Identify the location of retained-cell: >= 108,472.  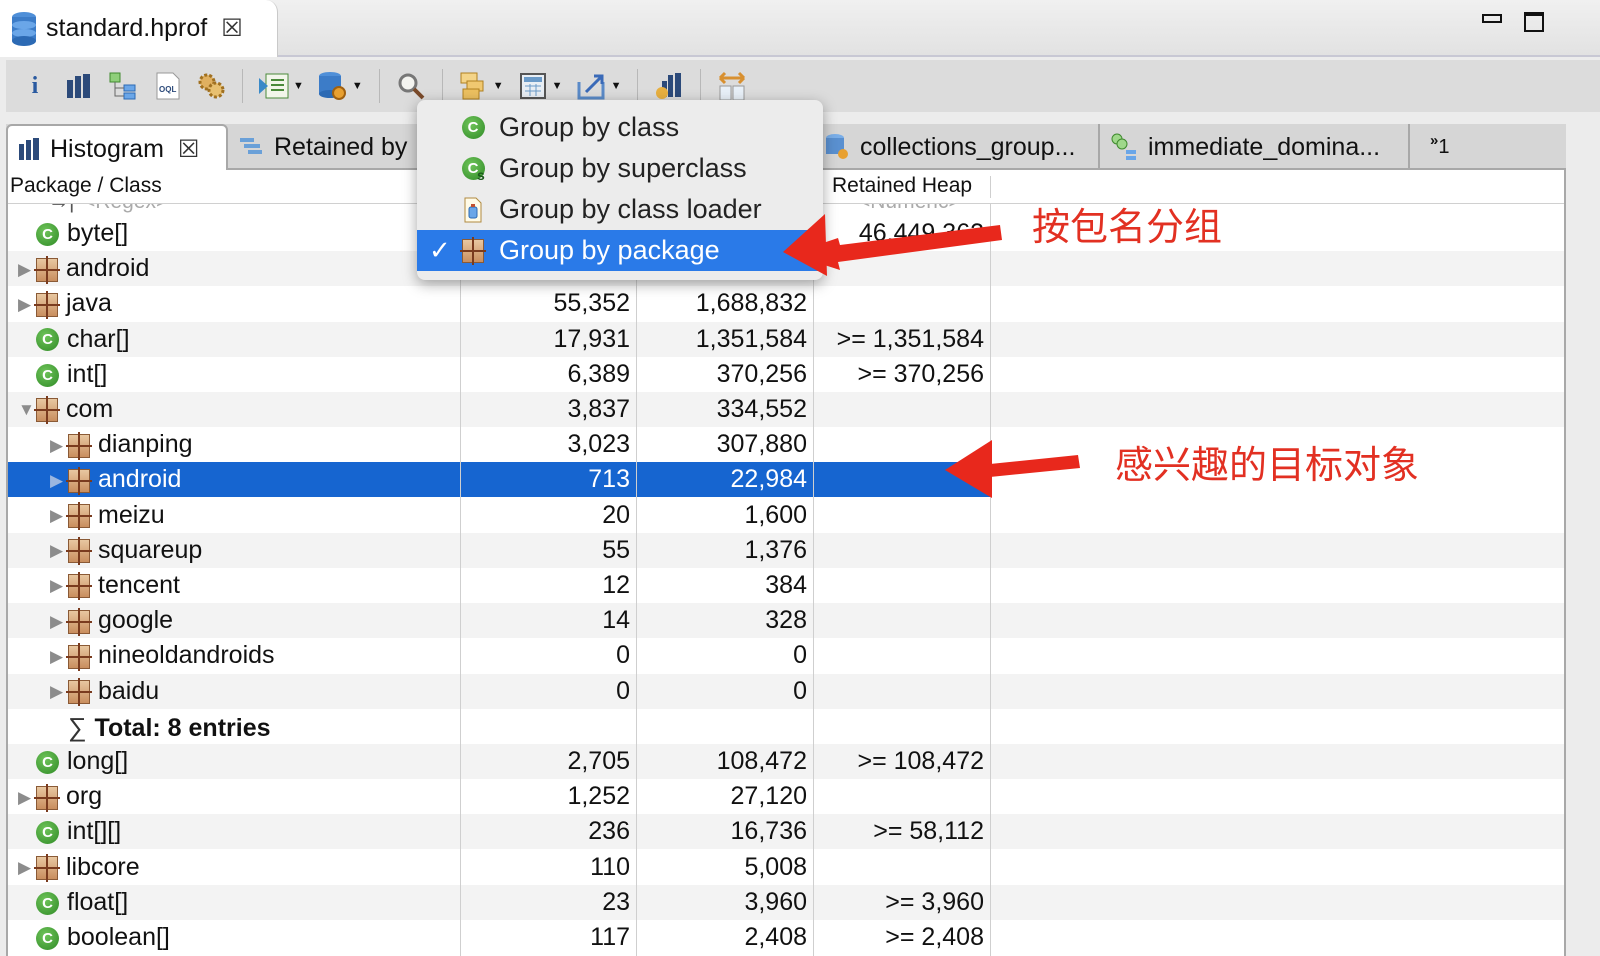
(920, 761).